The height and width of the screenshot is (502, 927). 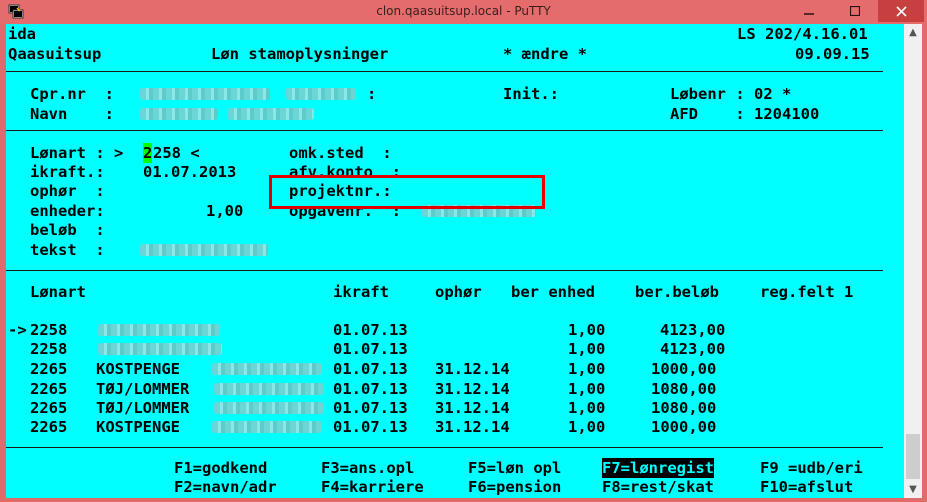 I want to click on navn-label: Navn :, so click(x=72, y=114).